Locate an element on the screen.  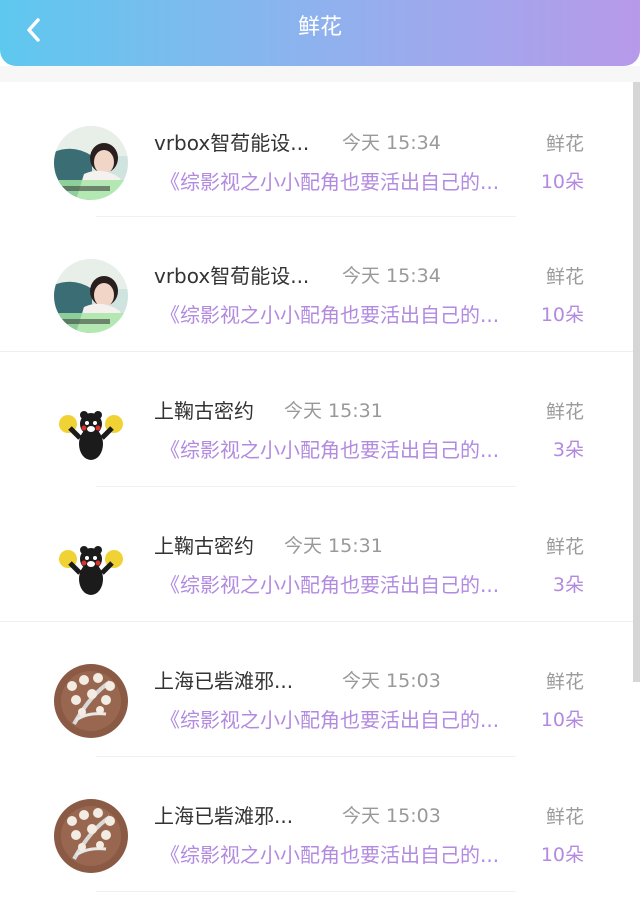
scrollbar is located at coordinates (636, 382).